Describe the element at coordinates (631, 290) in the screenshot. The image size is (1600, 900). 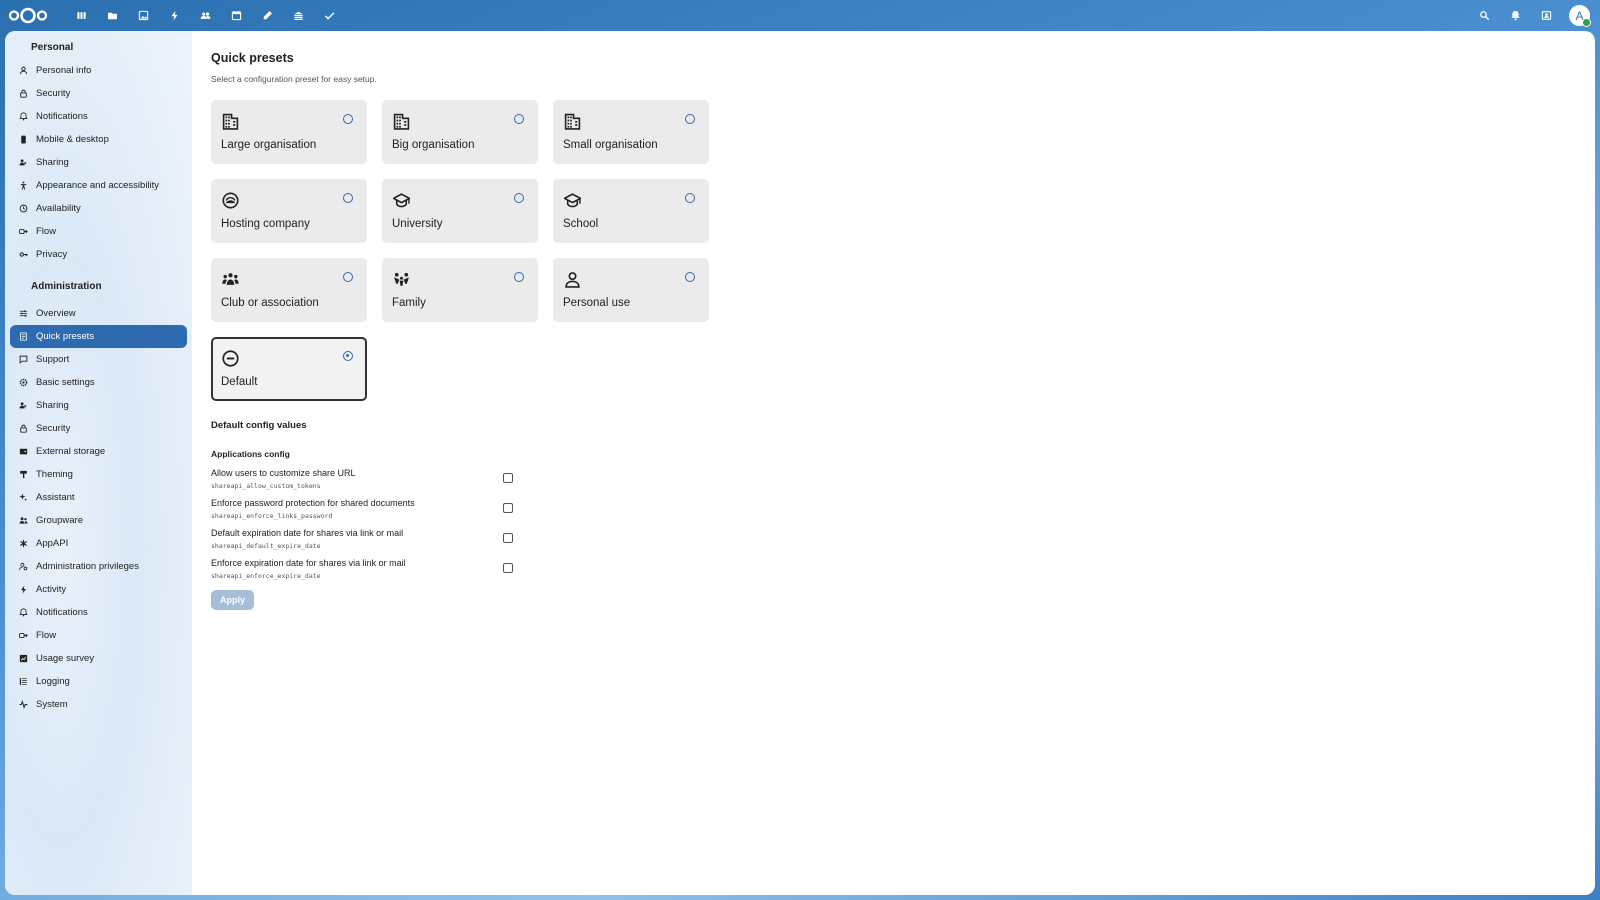
I see `preset-card: Personal use` at that location.